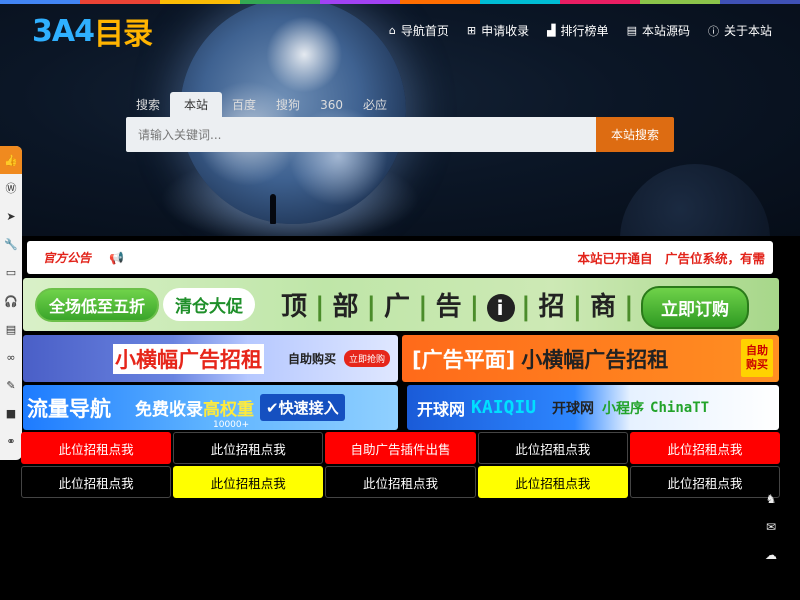 The width and height of the screenshot is (800, 600). Describe the element at coordinates (623, 408) in the screenshot. I see `mini-program: 小程序` at that location.